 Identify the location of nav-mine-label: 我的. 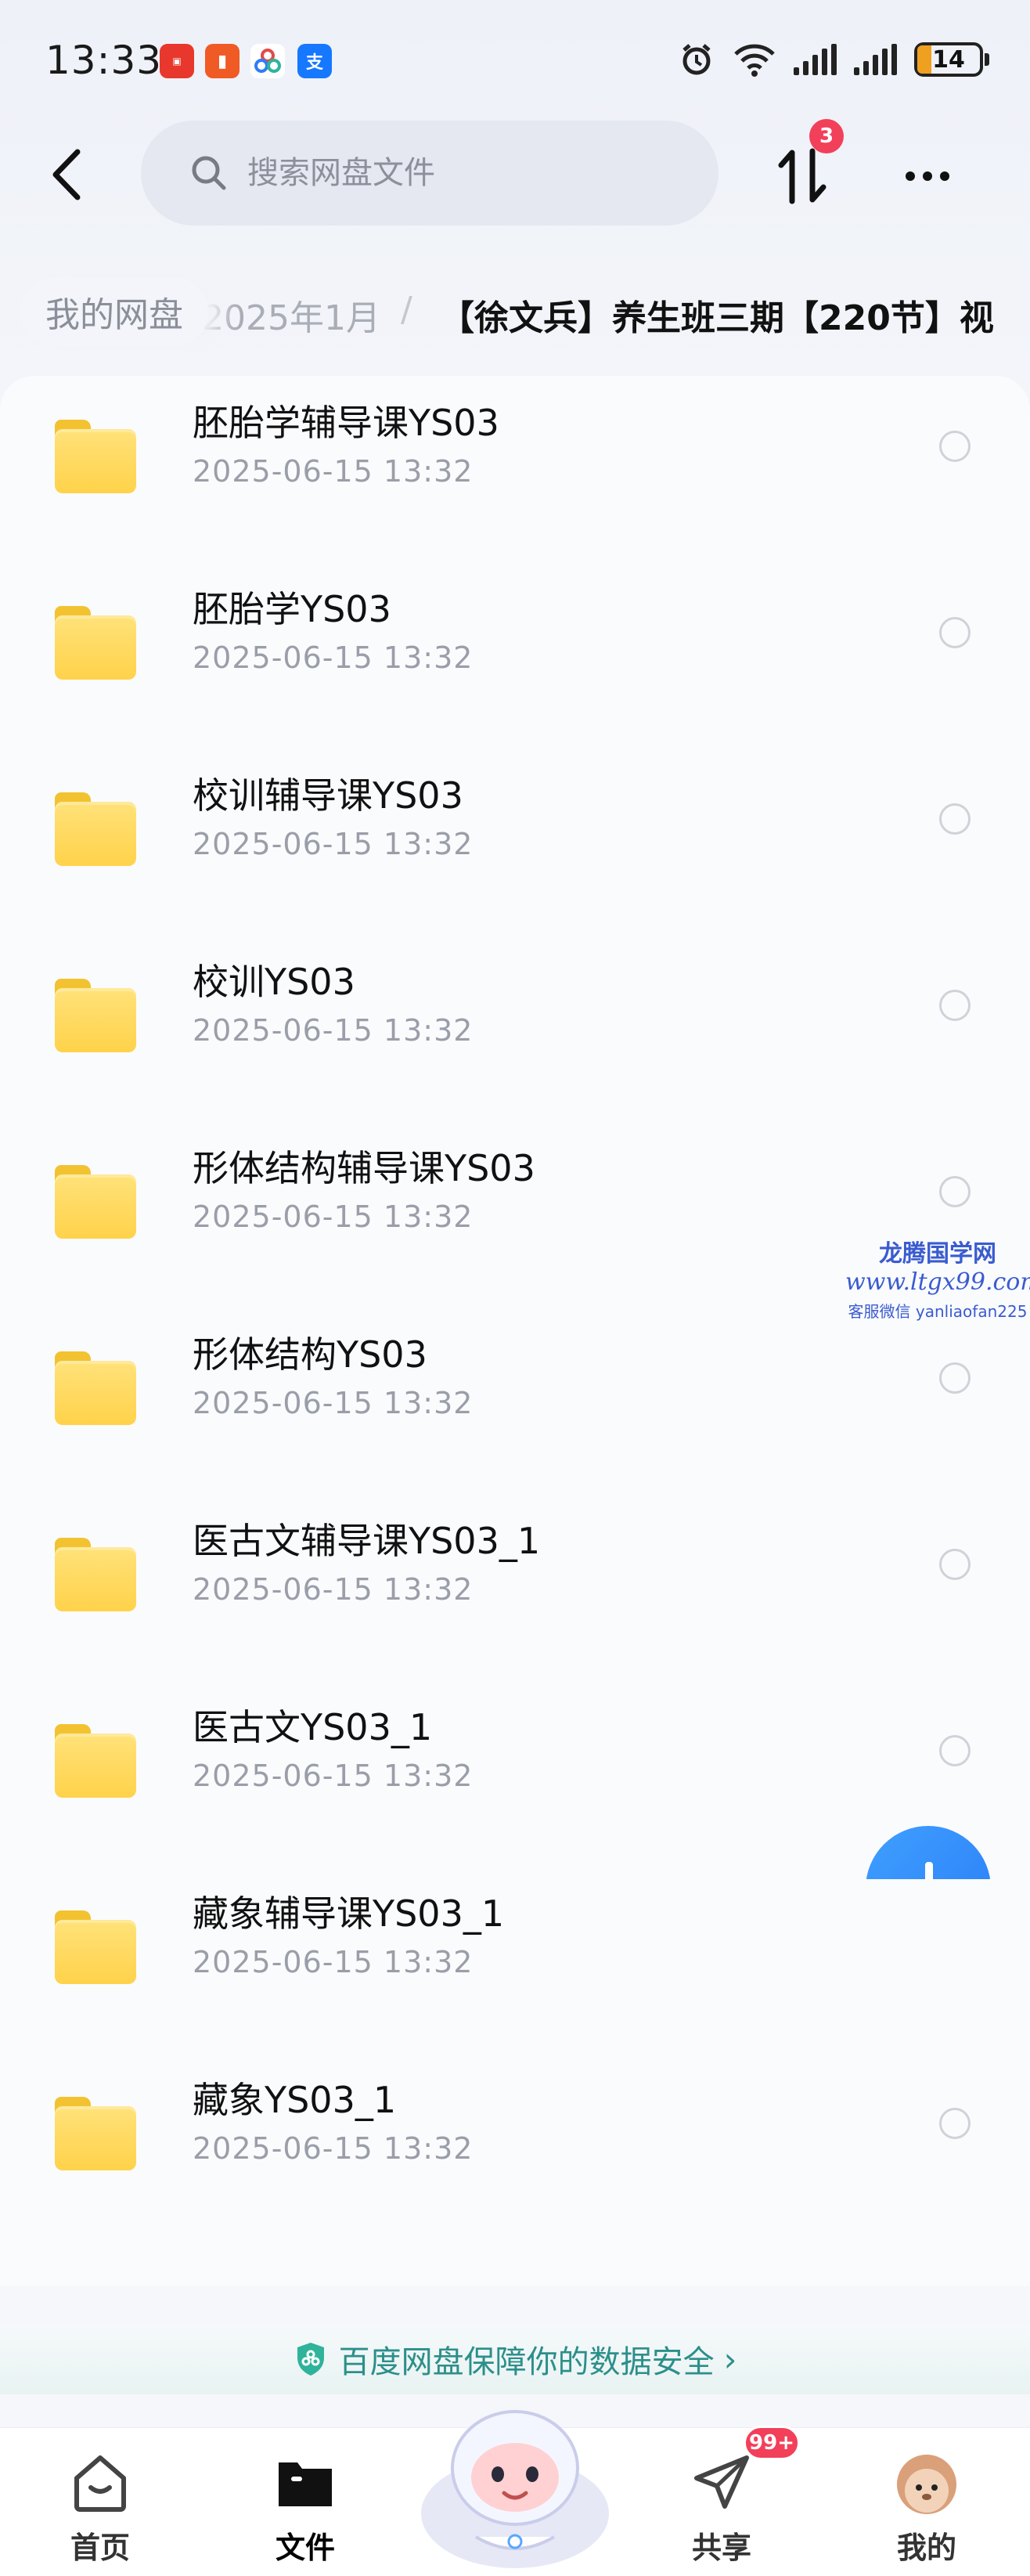
(926, 2548).